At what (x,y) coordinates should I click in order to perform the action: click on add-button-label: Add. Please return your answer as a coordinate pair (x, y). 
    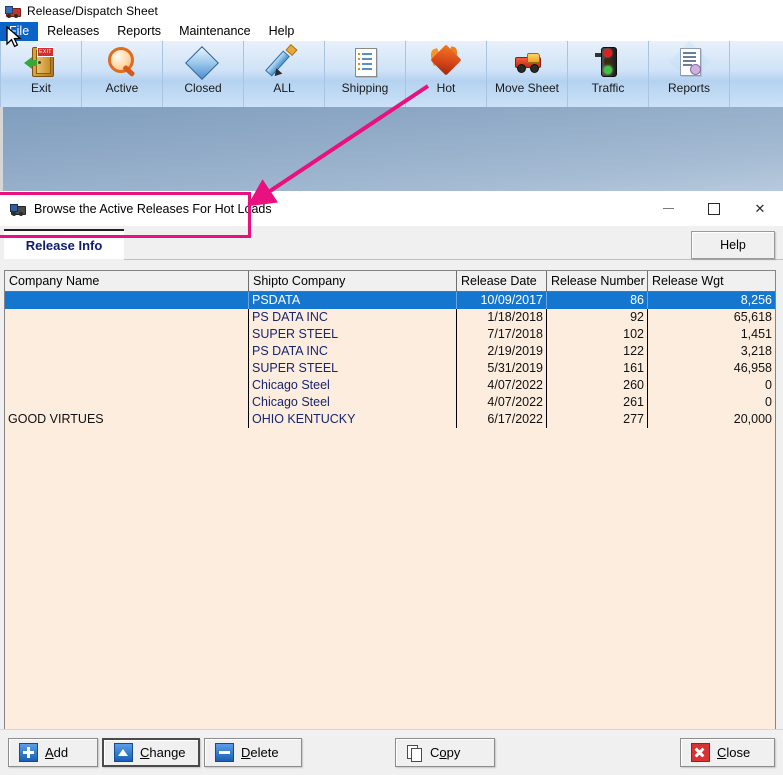
    Looking at the image, I should click on (57, 752).